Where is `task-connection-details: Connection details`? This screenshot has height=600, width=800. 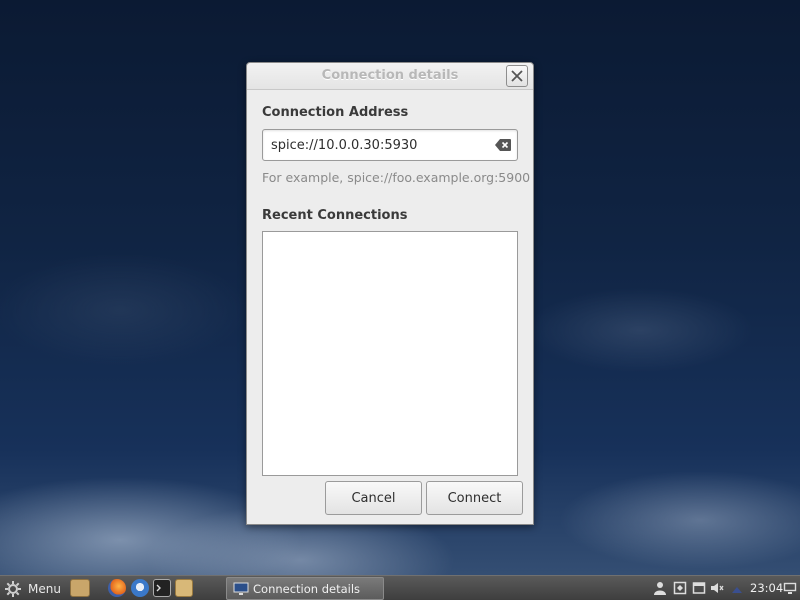
task-connection-details: Connection details is located at coordinates (305, 588).